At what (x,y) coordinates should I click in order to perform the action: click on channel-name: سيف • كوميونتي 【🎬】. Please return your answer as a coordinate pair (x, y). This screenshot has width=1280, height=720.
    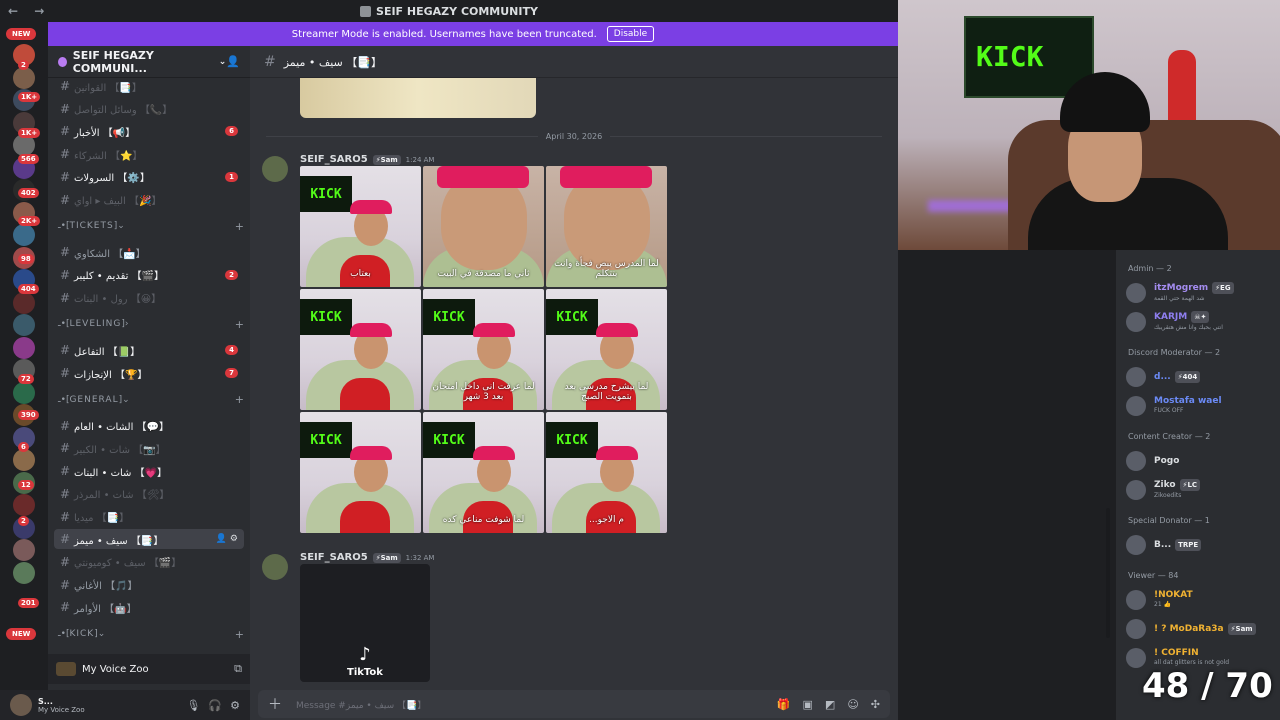
    Looking at the image, I should click on (128, 564).